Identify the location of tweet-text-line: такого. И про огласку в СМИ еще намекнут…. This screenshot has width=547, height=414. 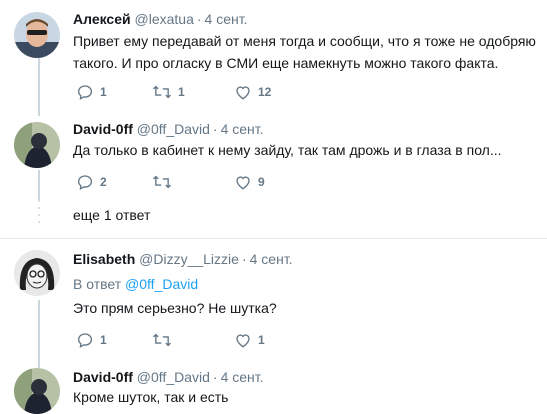
(286, 63).